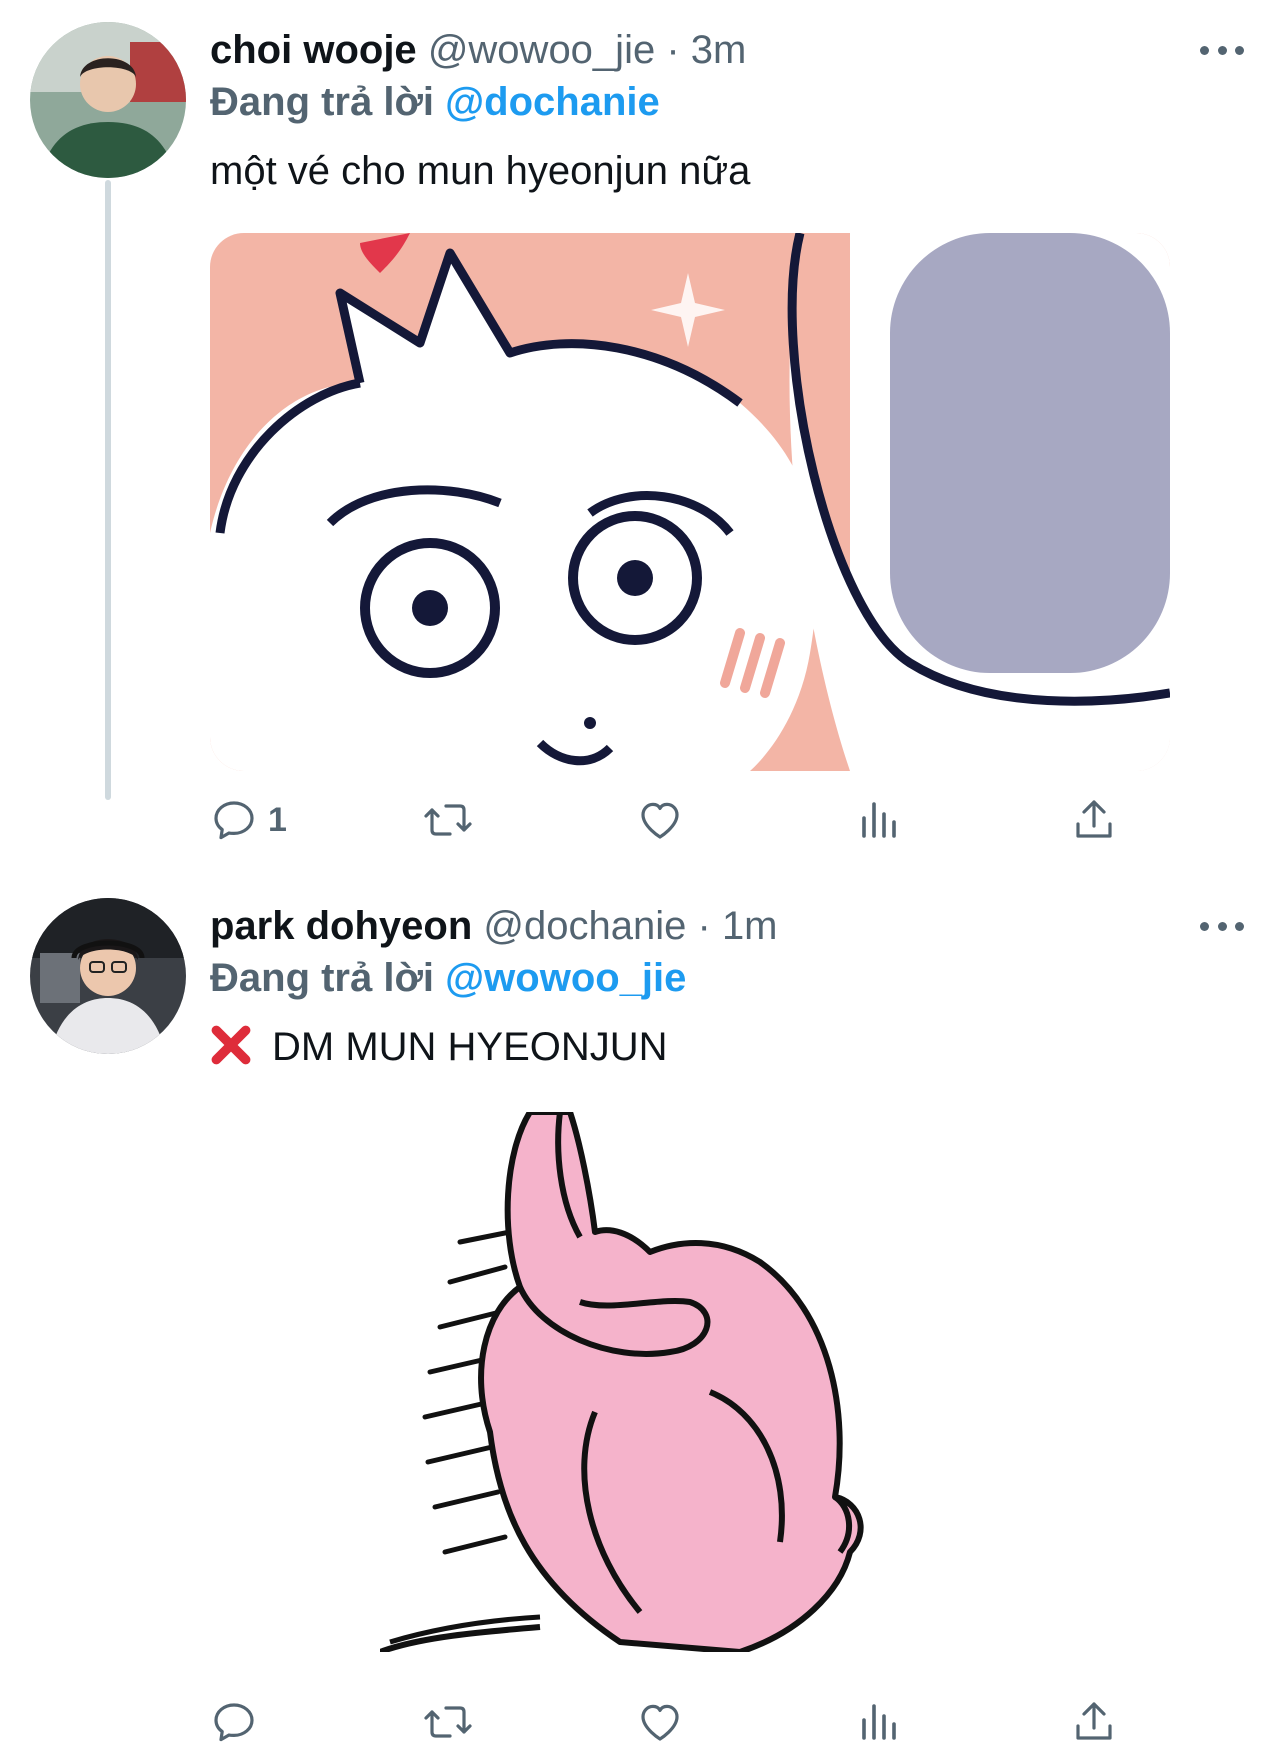 This screenshot has height=1752, width=1284. I want to click on tweet-header: choi wooje @wowoo_jie · 3m, so click(478, 50).